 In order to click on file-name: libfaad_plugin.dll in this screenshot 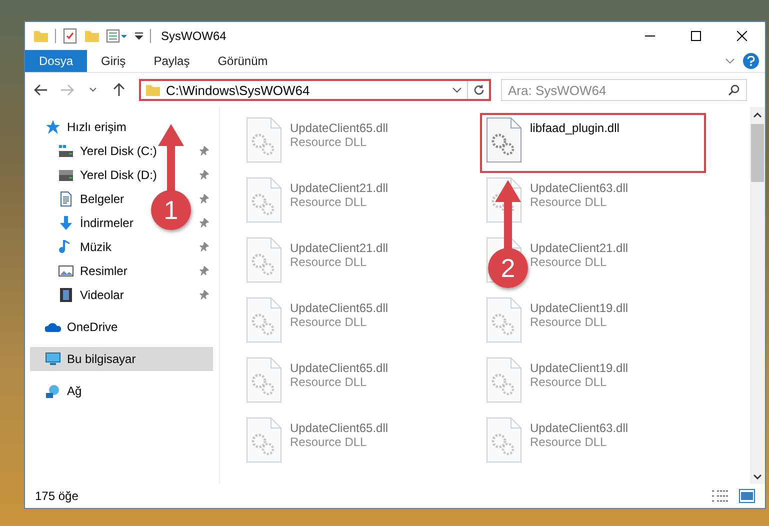, I will do `click(575, 128)`.